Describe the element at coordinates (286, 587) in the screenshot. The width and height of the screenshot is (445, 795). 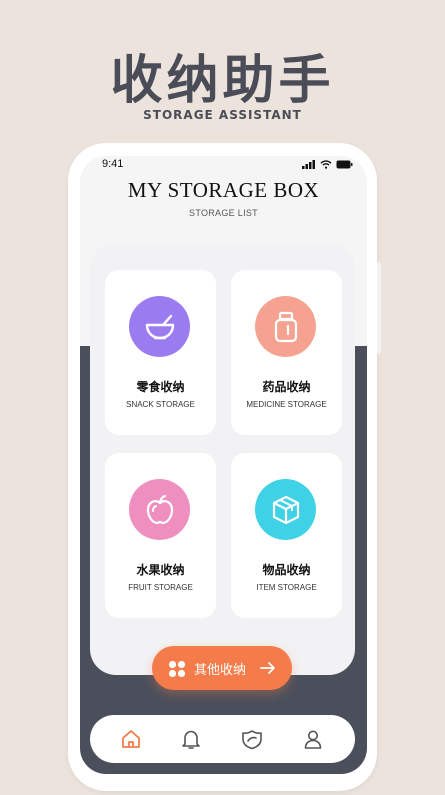
I see `card-subtitle: ITEM STORAGE` at that location.